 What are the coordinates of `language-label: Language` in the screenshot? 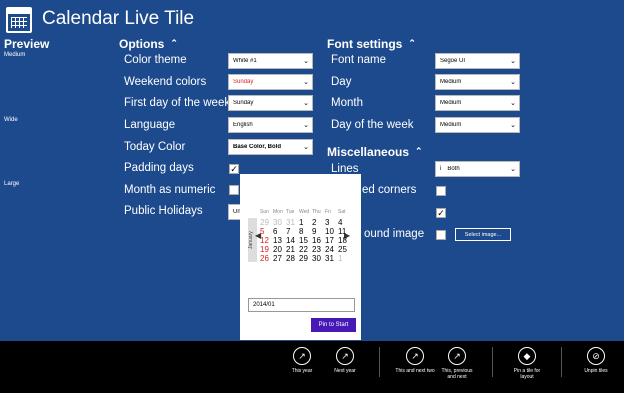 It's located at (150, 125).